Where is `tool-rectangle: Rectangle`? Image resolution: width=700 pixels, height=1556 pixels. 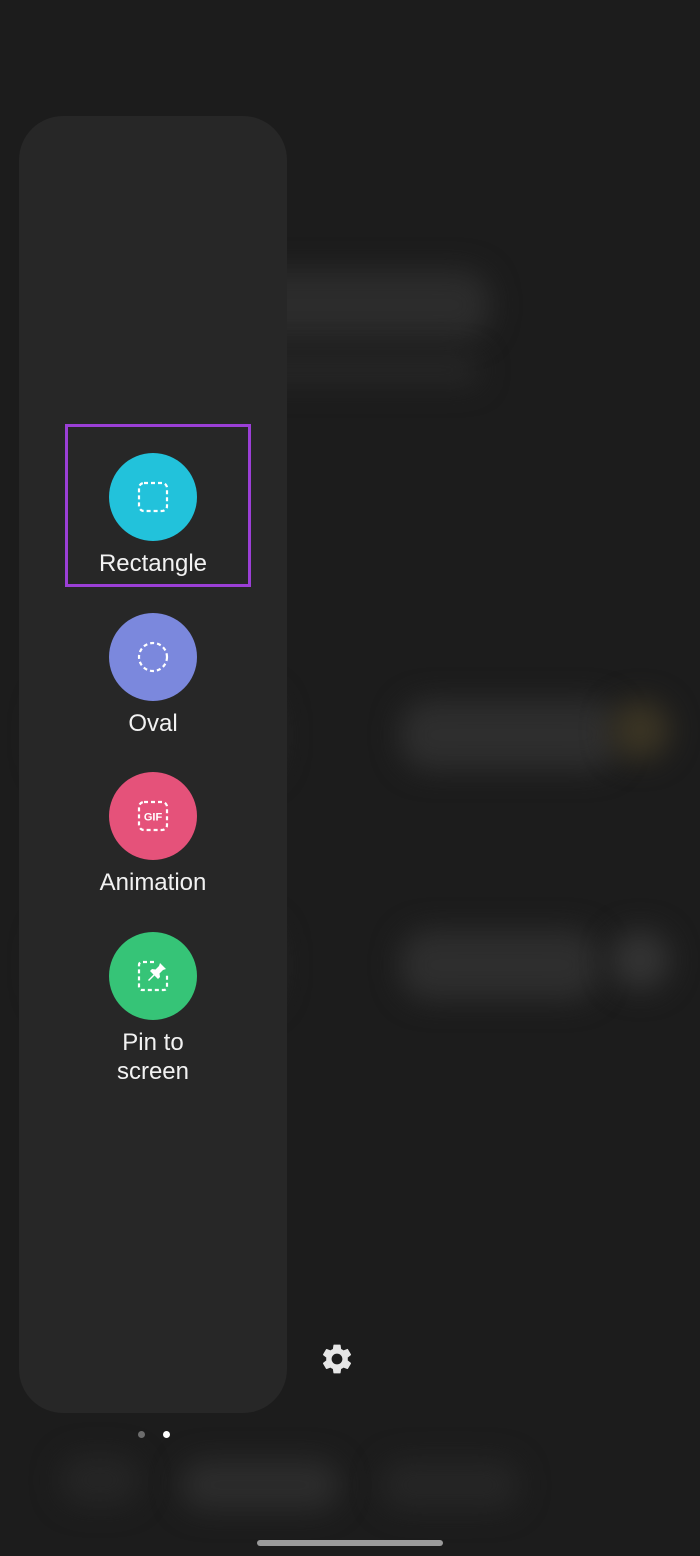
tool-rectangle: Rectangle is located at coordinates (153, 515).